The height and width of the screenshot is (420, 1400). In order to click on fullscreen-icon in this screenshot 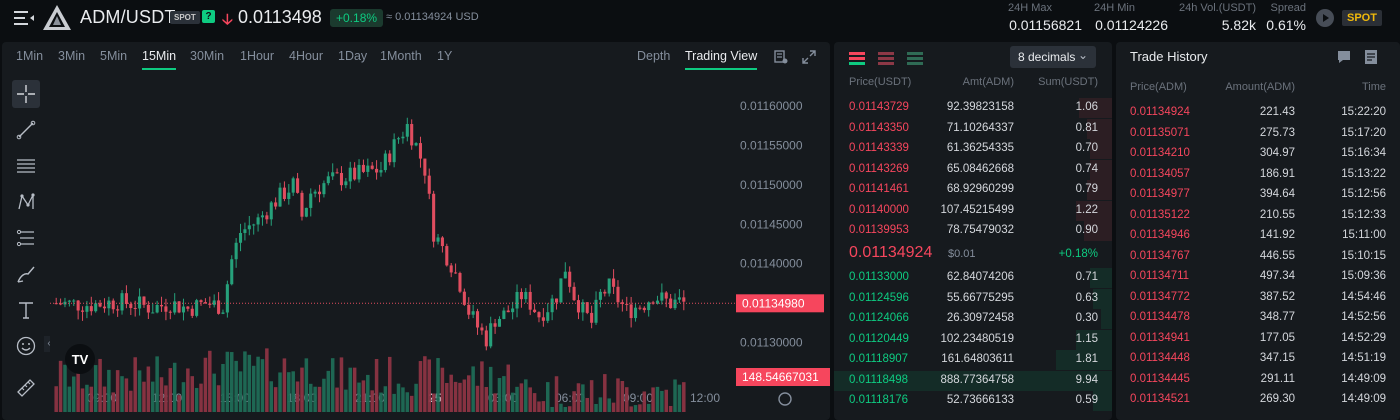, I will do `click(809, 57)`.